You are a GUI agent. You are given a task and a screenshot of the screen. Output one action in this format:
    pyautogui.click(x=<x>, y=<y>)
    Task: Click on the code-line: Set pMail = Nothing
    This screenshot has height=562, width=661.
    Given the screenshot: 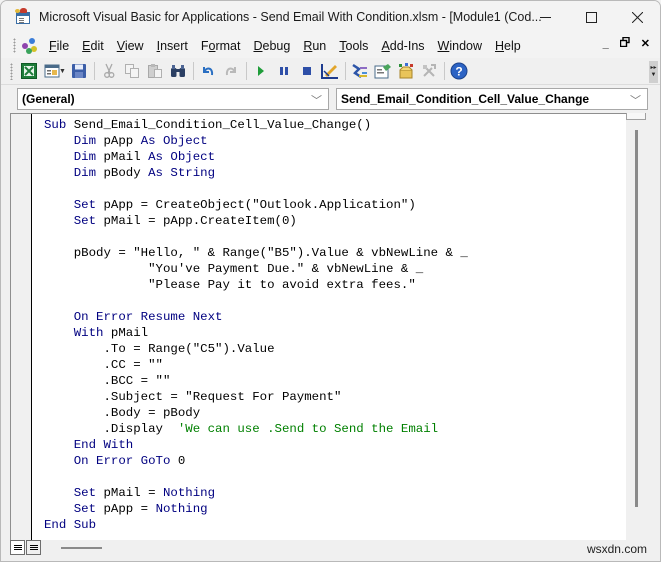 What is the action you would take?
    pyautogui.click(x=256, y=493)
    